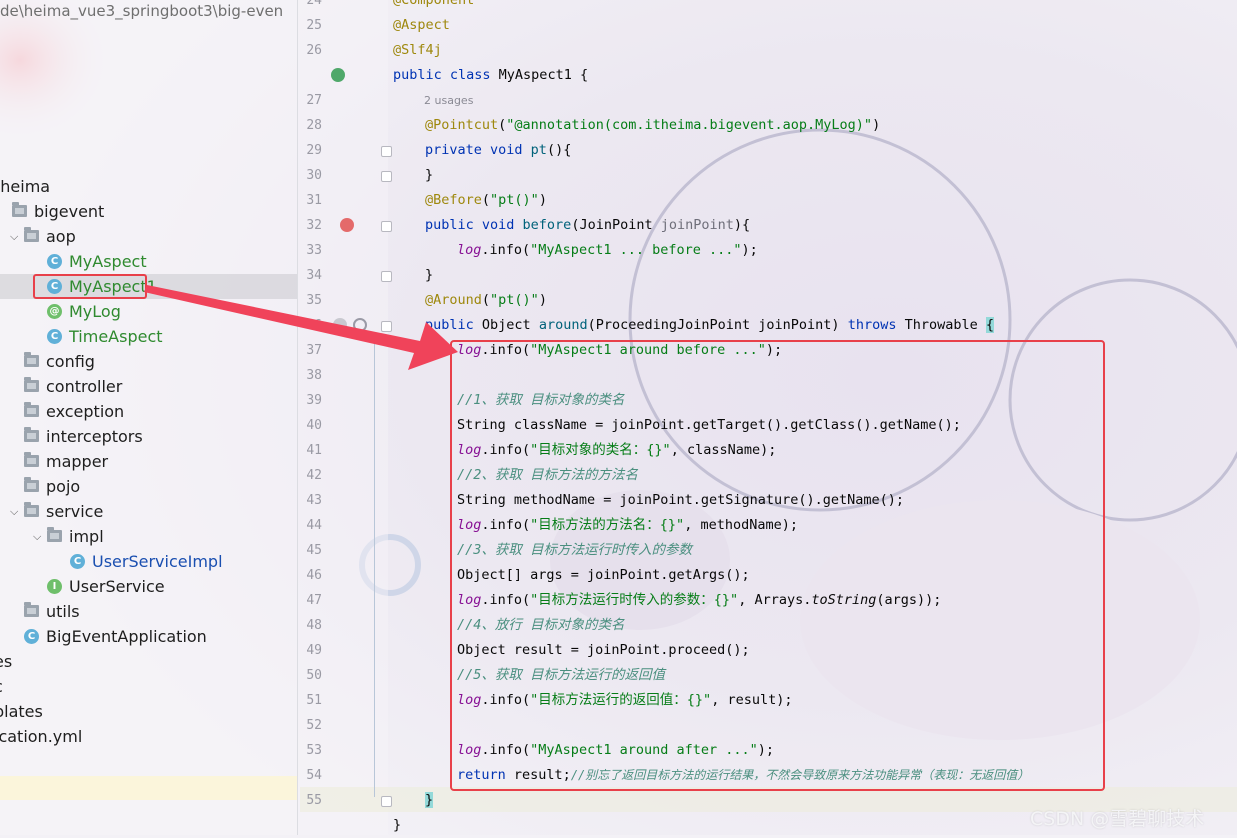 This screenshot has height=838, width=1237. I want to click on line-number: 43, so click(314, 500).